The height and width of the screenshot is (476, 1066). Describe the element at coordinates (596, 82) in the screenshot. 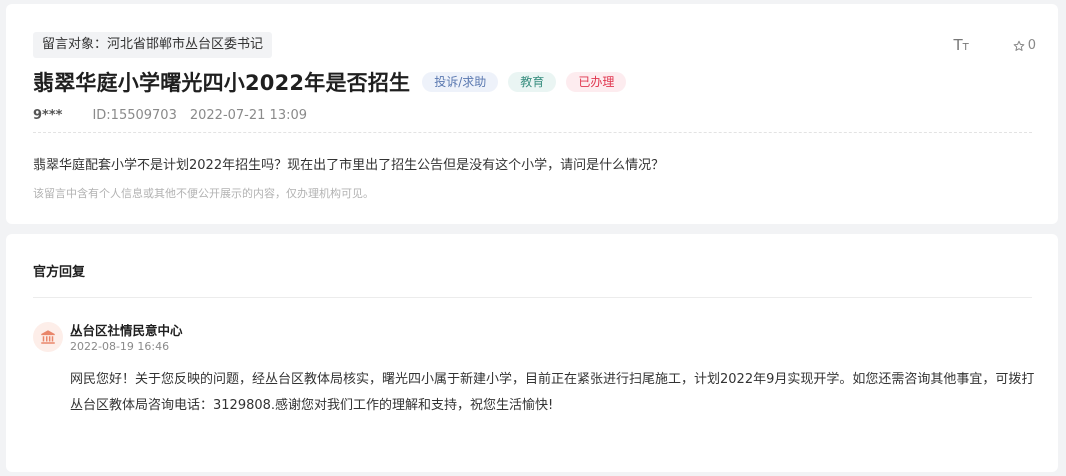

I see `tag-status: 已办理` at that location.